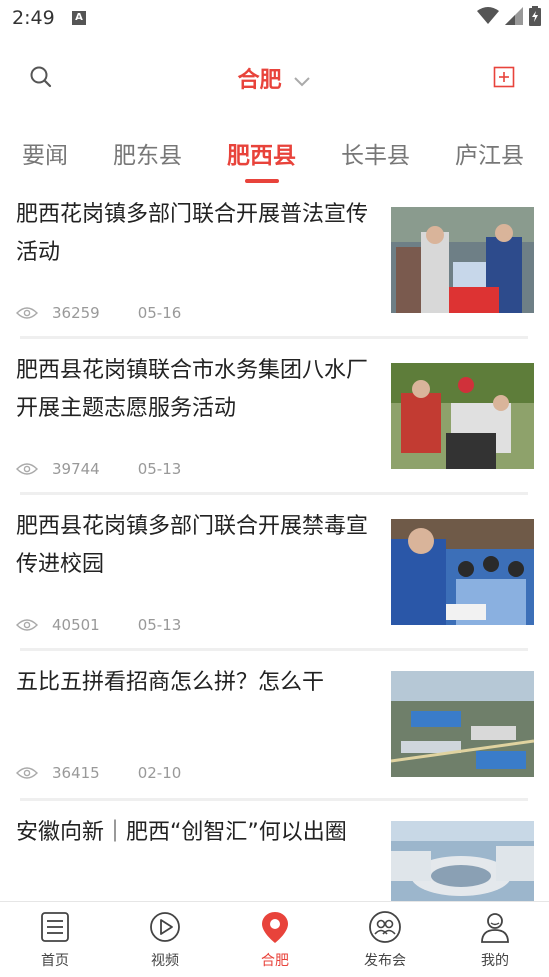  What do you see at coordinates (192, 389) in the screenshot?
I see `news-title: 肥西县花岗镇联合市水务集团八水厂开展主题志愿服务活动` at bounding box center [192, 389].